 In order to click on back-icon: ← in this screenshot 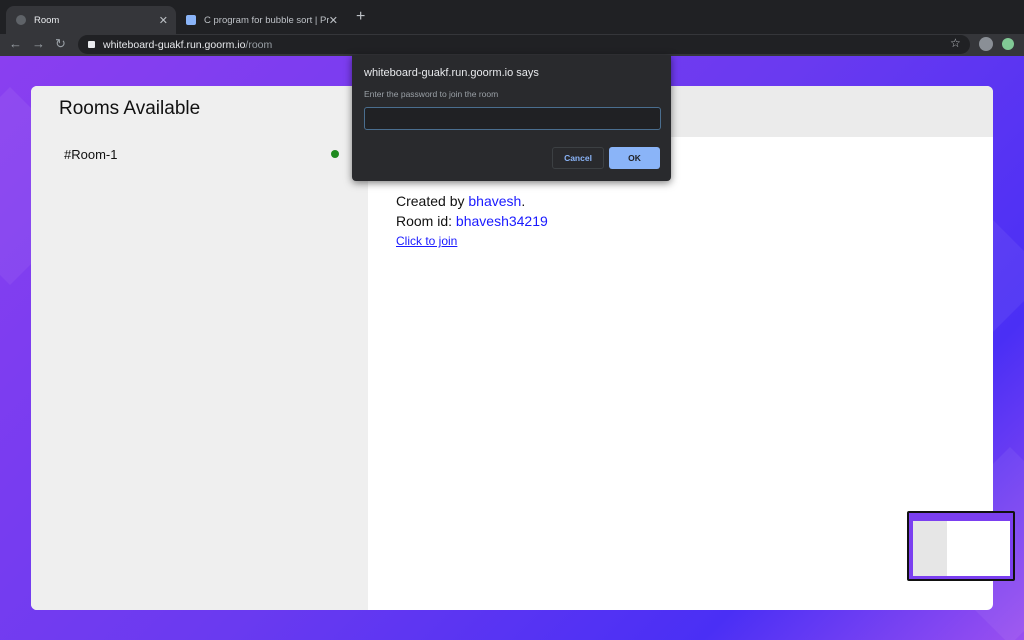, I will do `click(15, 43)`.